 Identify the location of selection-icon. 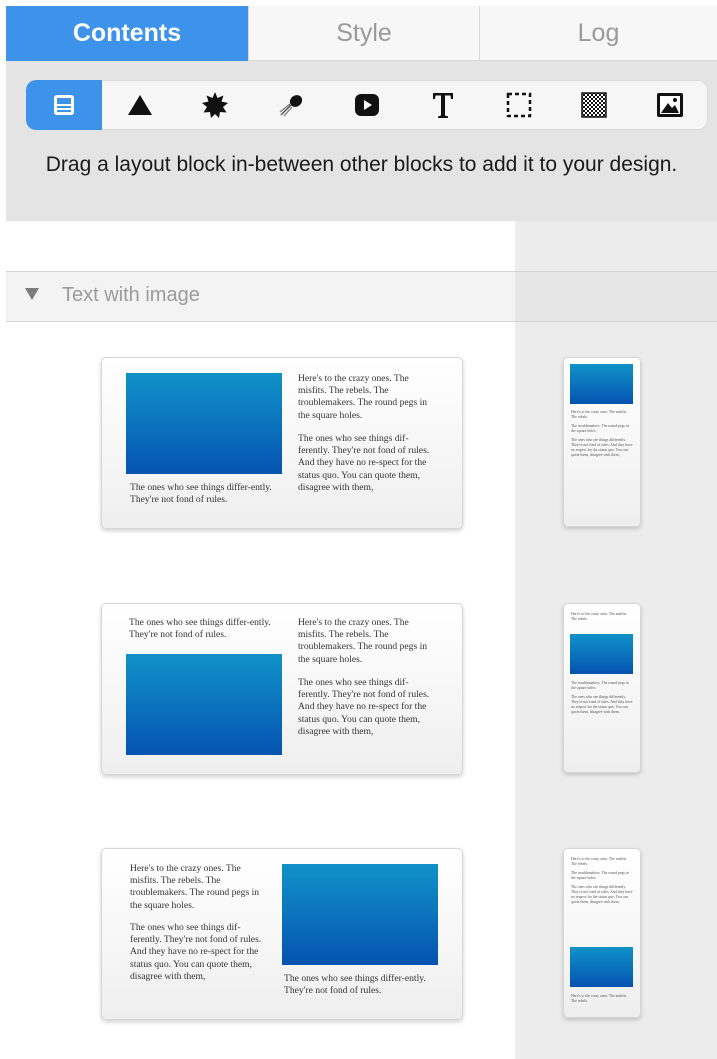
(518, 105).